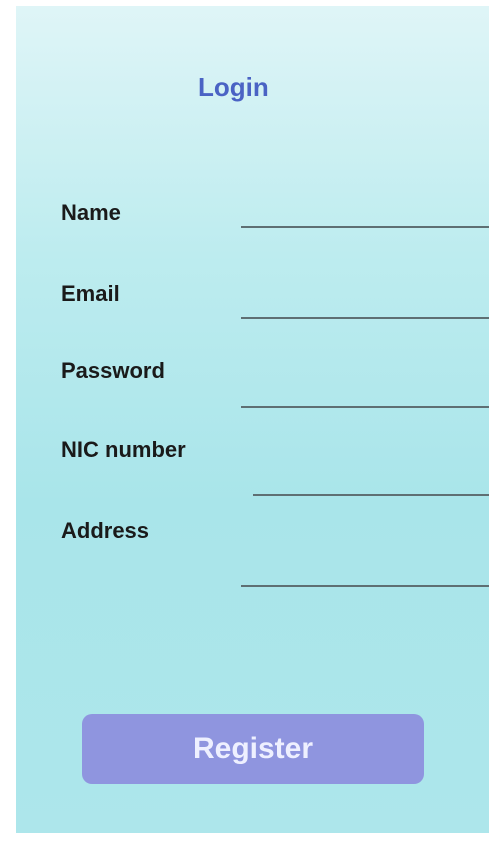 The height and width of the screenshot is (849, 489). Describe the element at coordinates (365, 318) in the screenshot. I see `email-field` at that location.